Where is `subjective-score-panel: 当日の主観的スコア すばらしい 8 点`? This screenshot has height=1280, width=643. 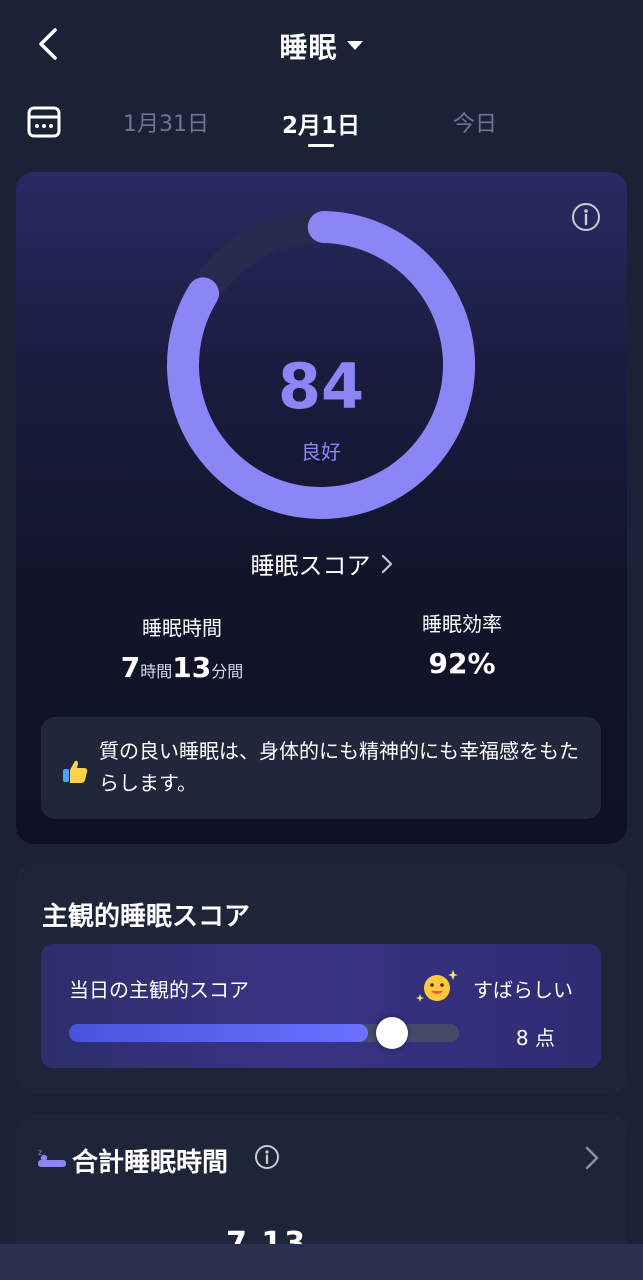
subjective-score-panel: 当日の主観的スコア すばらしい 8 点 is located at coordinates (321, 1006).